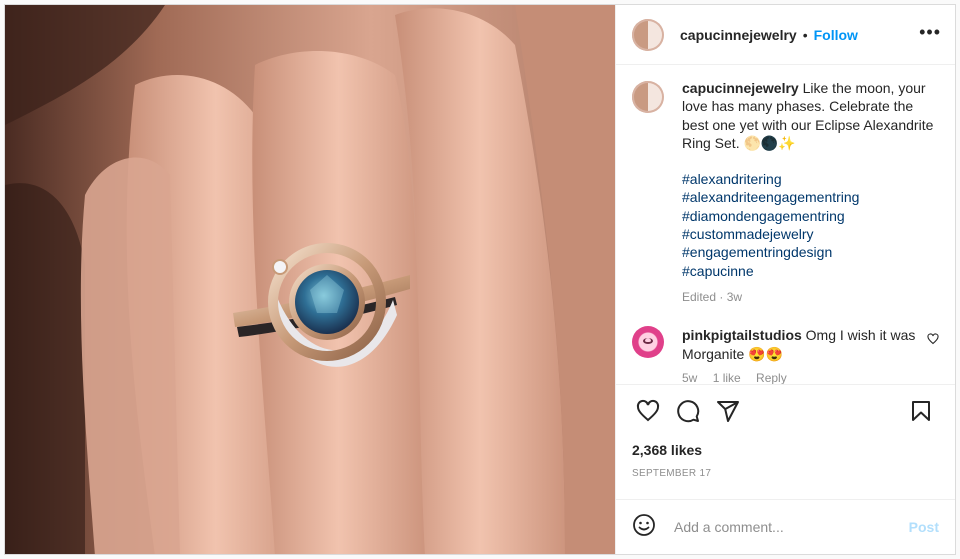 The height and width of the screenshot is (559, 960). What do you see at coordinates (810, 197) in the screenshot?
I see `hashtag-link: #alexandriteengagementring` at bounding box center [810, 197].